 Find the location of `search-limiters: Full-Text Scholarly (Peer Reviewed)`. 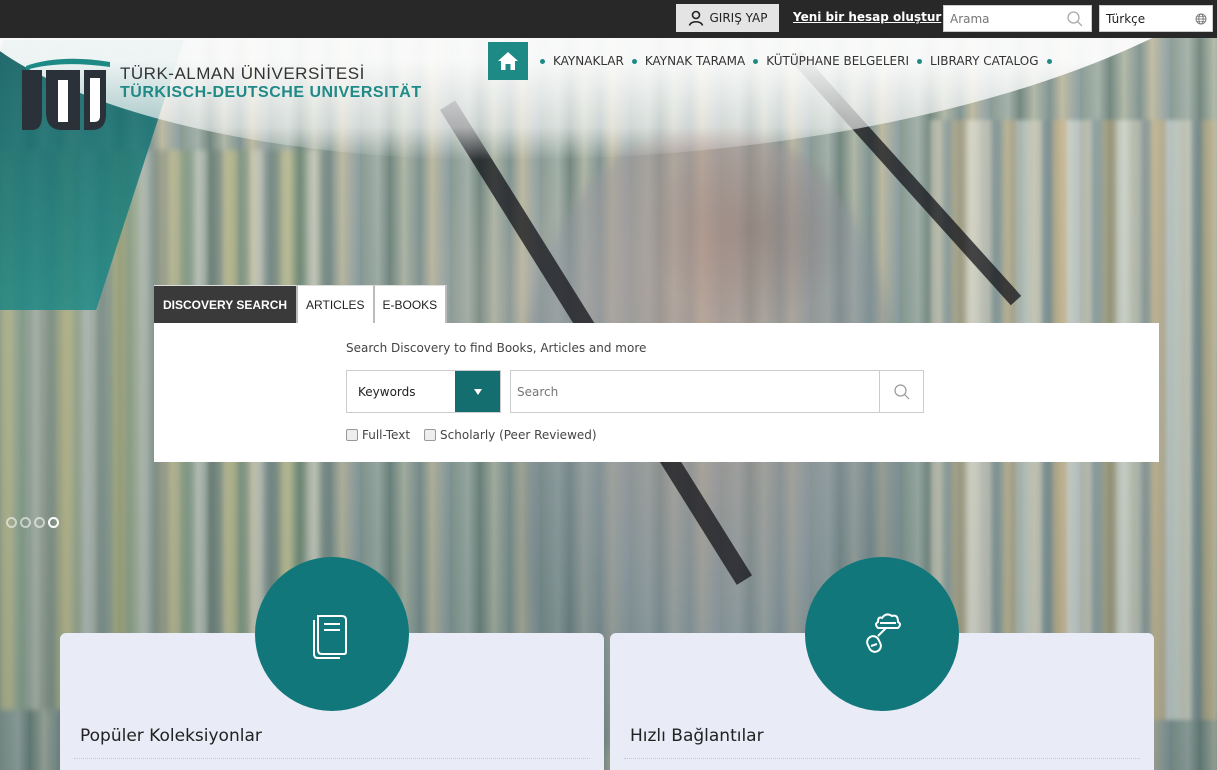

search-limiters: Full-Text Scholarly (Peer Reviewed) is located at coordinates (478, 435).